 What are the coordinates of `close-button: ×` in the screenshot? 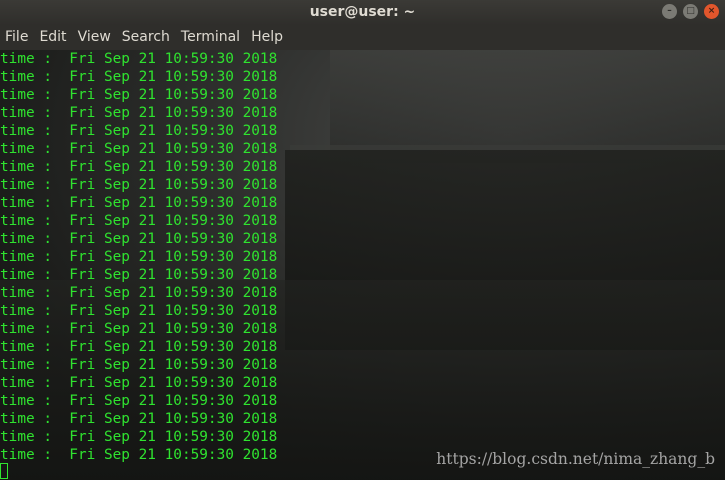 It's located at (711, 11).